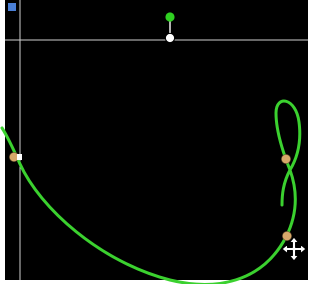  Describe the element at coordinates (170, 38) in the screenshot. I see `top-center-handle` at that location.